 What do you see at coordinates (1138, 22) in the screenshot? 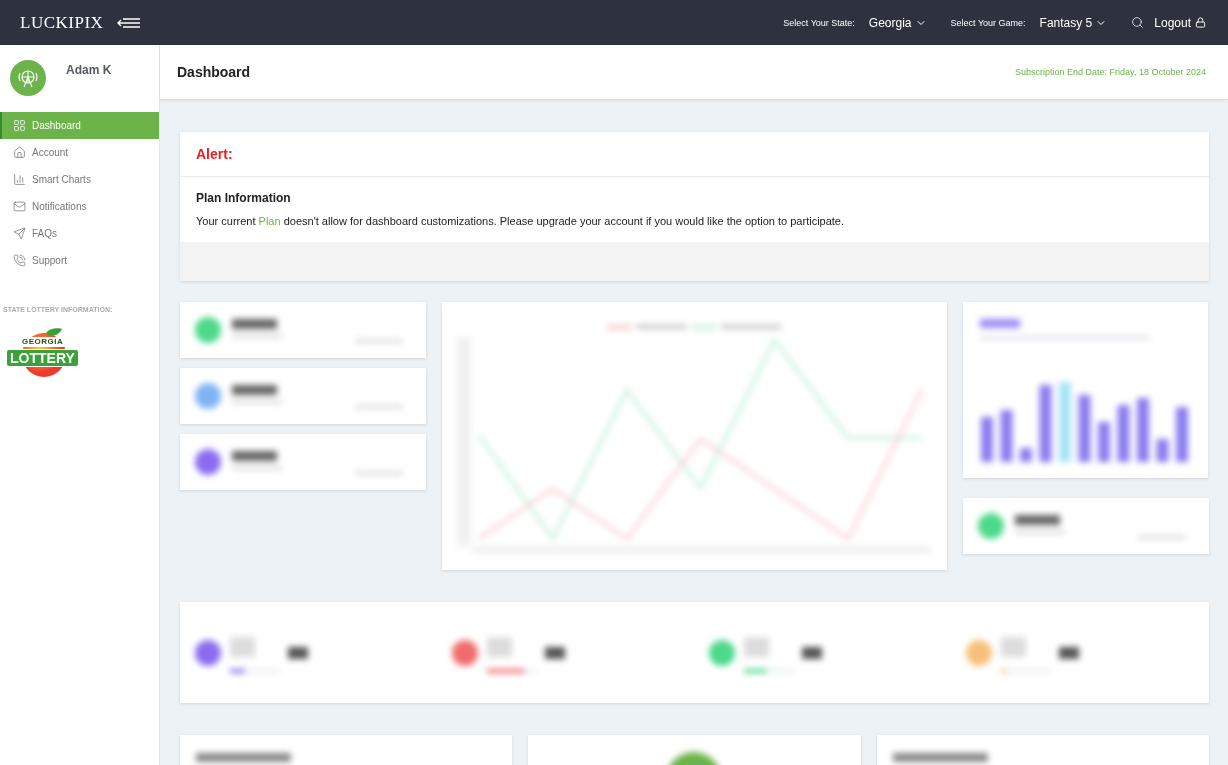
I see `search-icon` at bounding box center [1138, 22].